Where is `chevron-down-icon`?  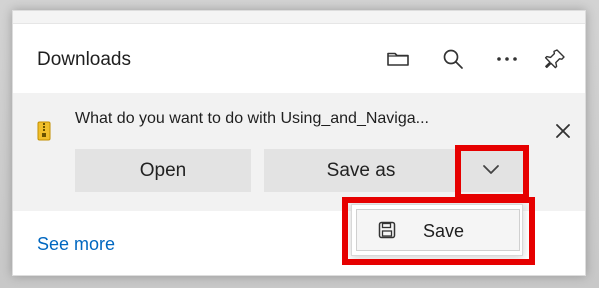 chevron-down-icon is located at coordinates (491, 171).